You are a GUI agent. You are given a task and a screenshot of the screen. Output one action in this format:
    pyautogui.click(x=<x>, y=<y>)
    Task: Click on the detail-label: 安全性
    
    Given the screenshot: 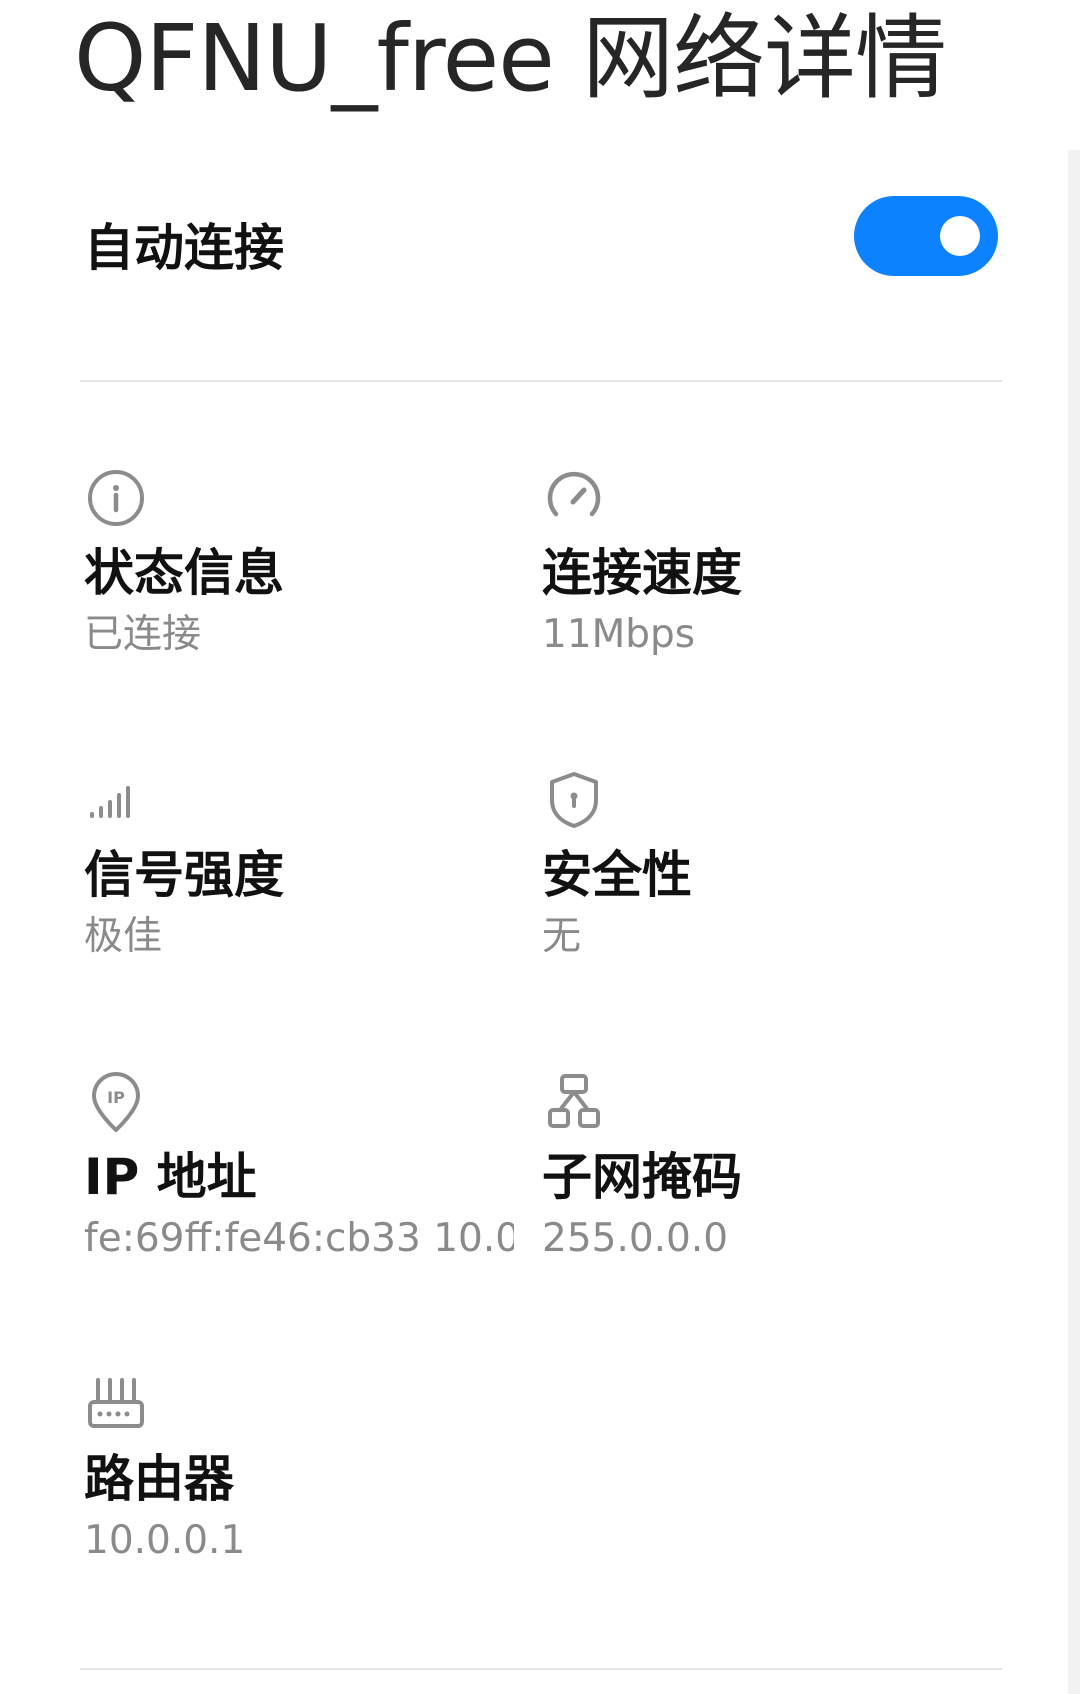 What is the action you would take?
    pyautogui.click(x=617, y=875)
    